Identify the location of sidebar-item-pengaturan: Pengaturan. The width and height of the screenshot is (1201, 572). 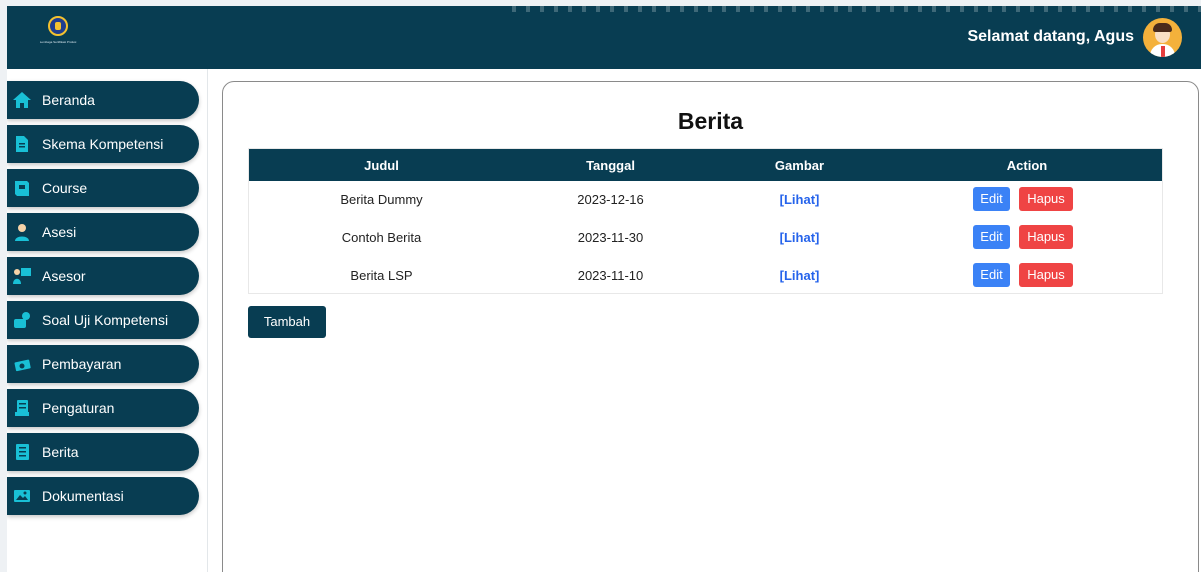
(103, 408).